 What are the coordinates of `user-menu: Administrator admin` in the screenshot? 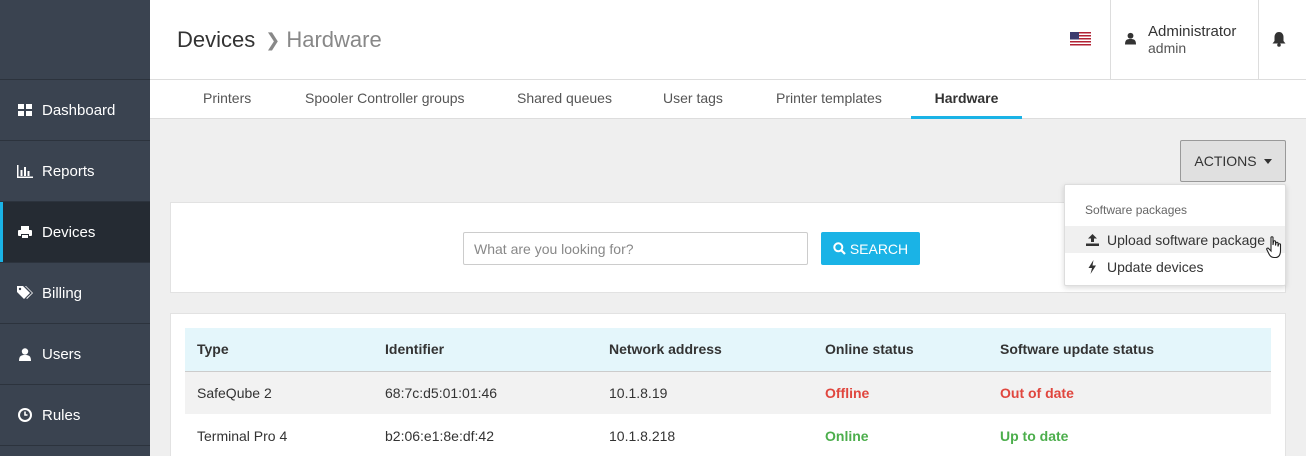 It's located at (1184, 40).